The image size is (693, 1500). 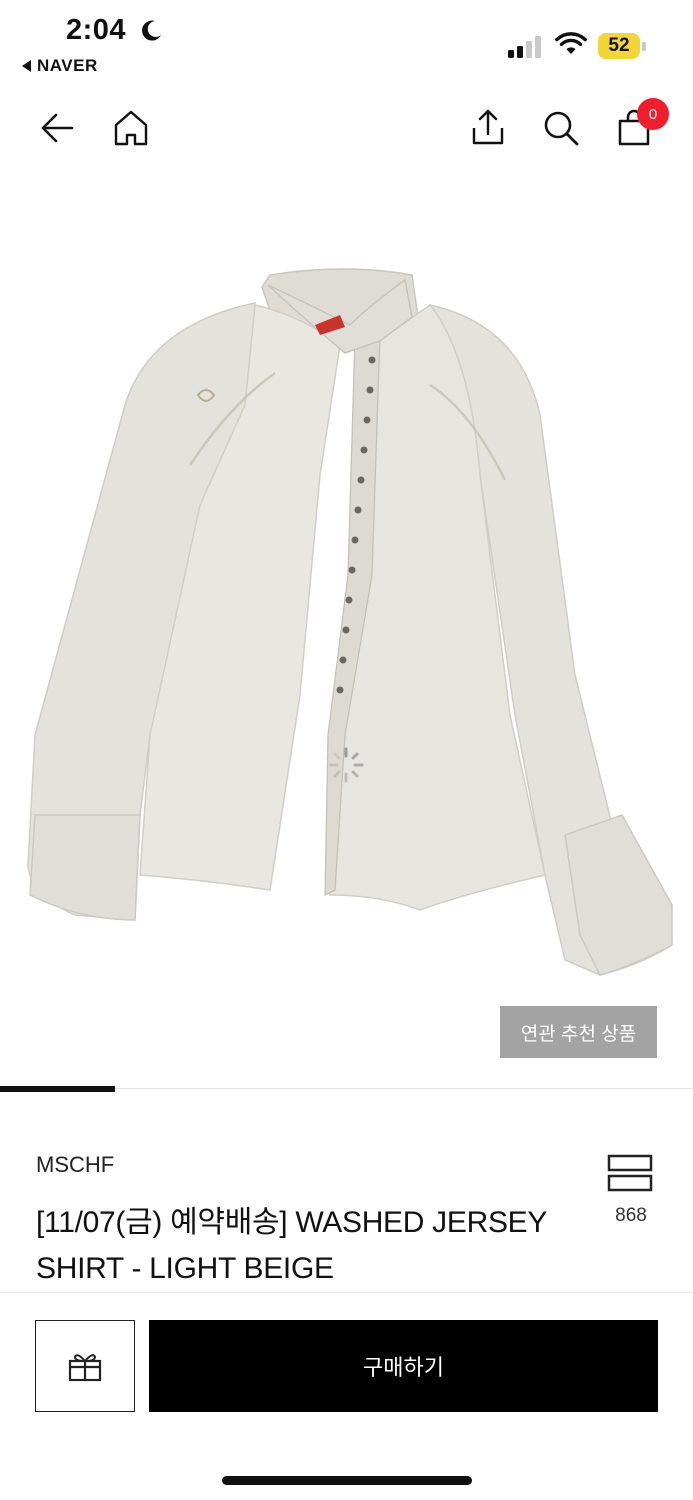 What do you see at coordinates (653, 114) in the screenshot?
I see `cart-count-badge: 0` at bounding box center [653, 114].